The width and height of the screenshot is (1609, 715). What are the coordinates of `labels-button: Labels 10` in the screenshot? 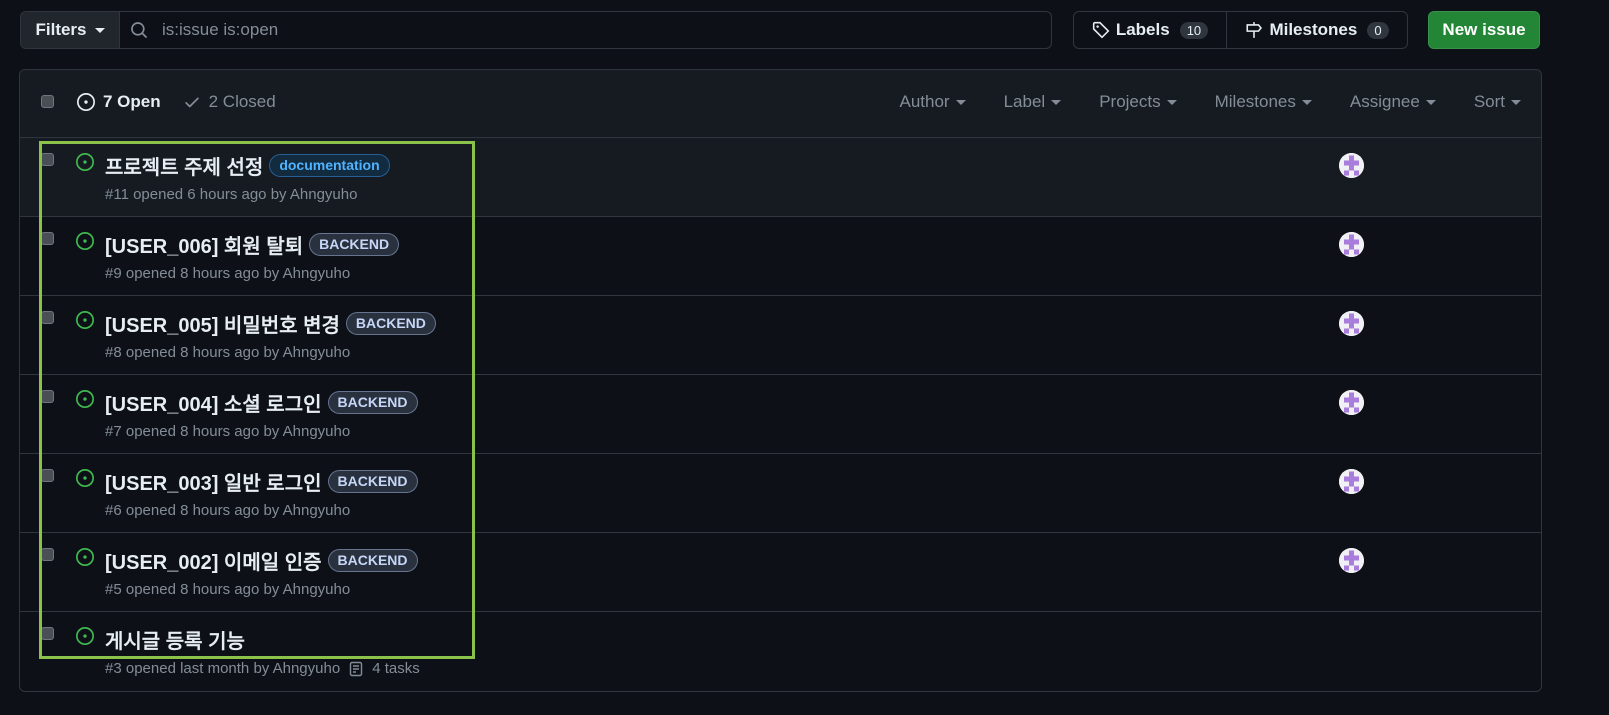 It's located at (1150, 30).